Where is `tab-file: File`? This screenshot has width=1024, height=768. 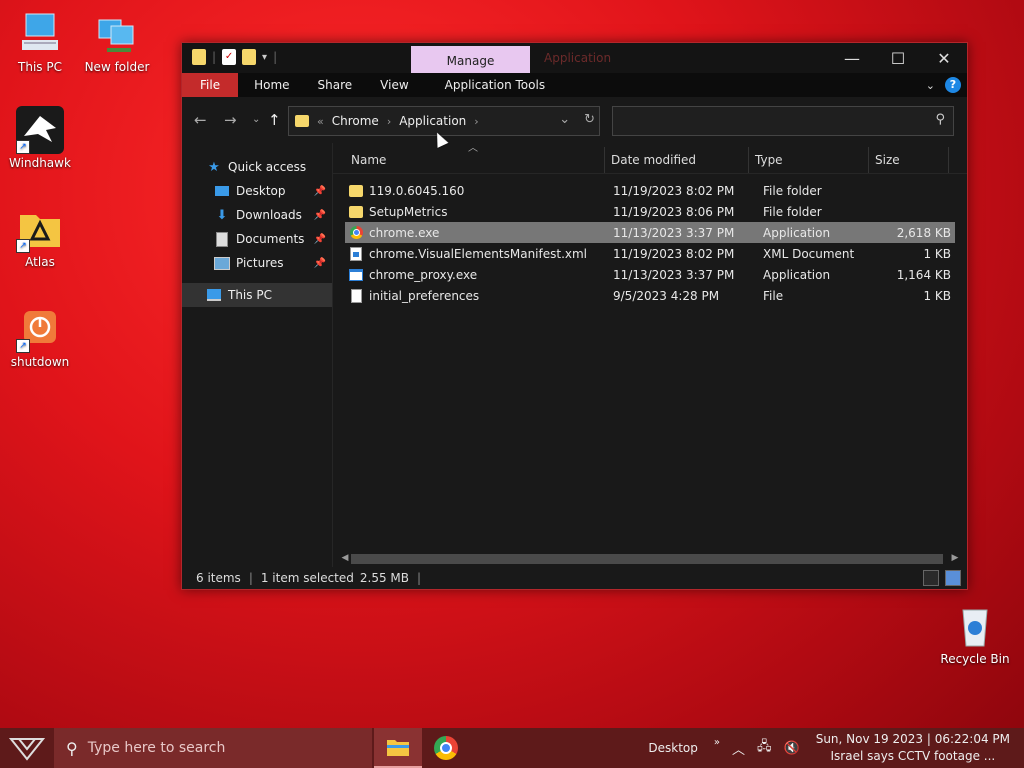
tab-file: File is located at coordinates (210, 85).